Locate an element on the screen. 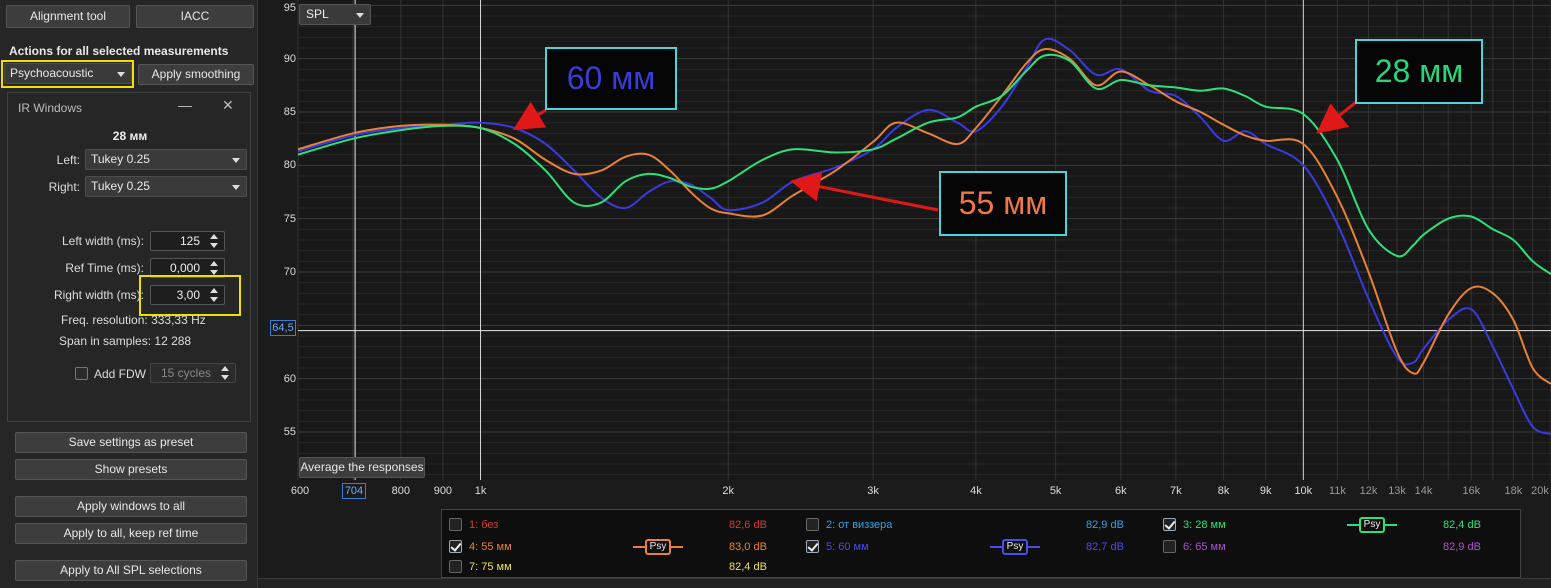 Image resolution: width=1551 pixels, height=588 pixels. x-tick-label: 5k is located at coordinates (1055, 491).